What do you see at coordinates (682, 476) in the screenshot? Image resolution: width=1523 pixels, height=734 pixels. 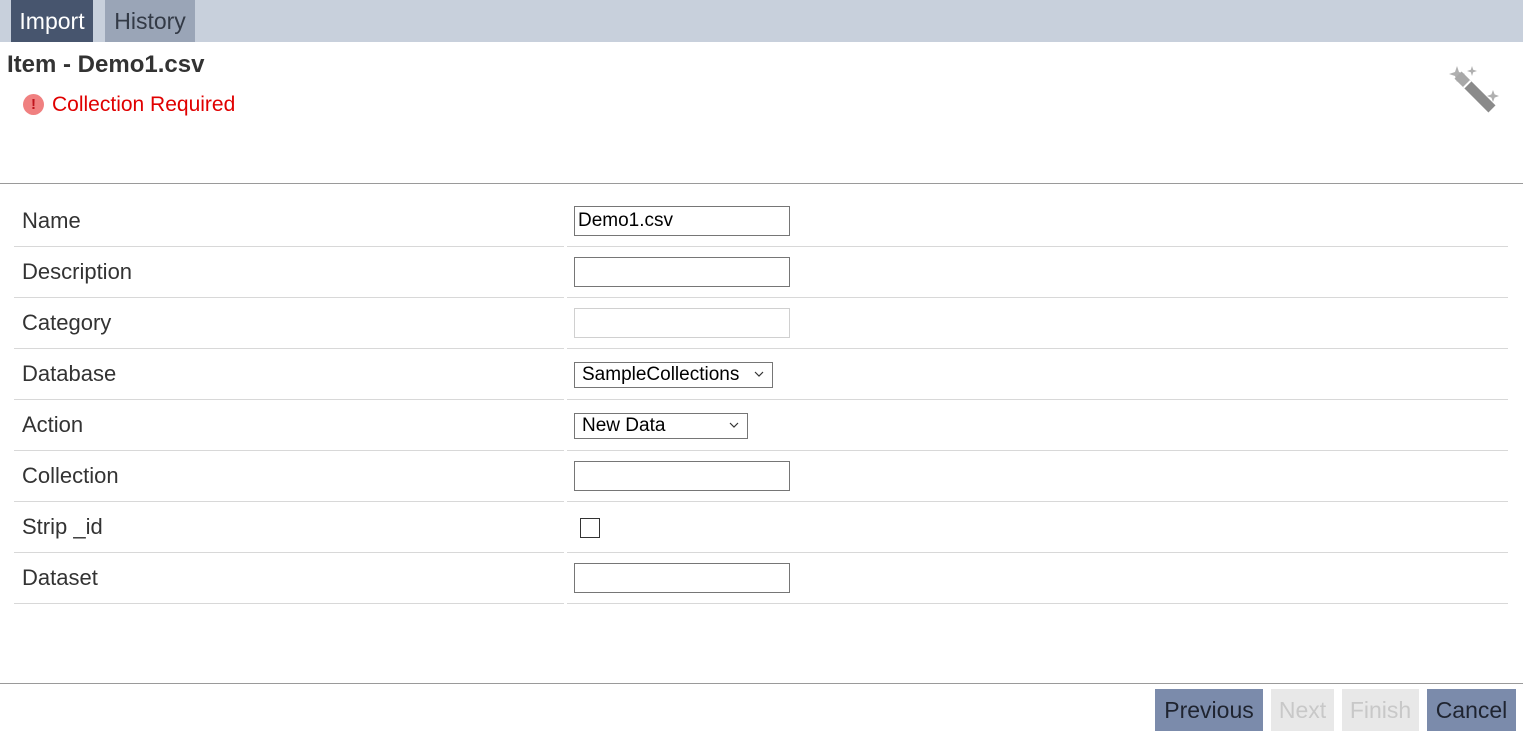 I see `collection-input` at bounding box center [682, 476].